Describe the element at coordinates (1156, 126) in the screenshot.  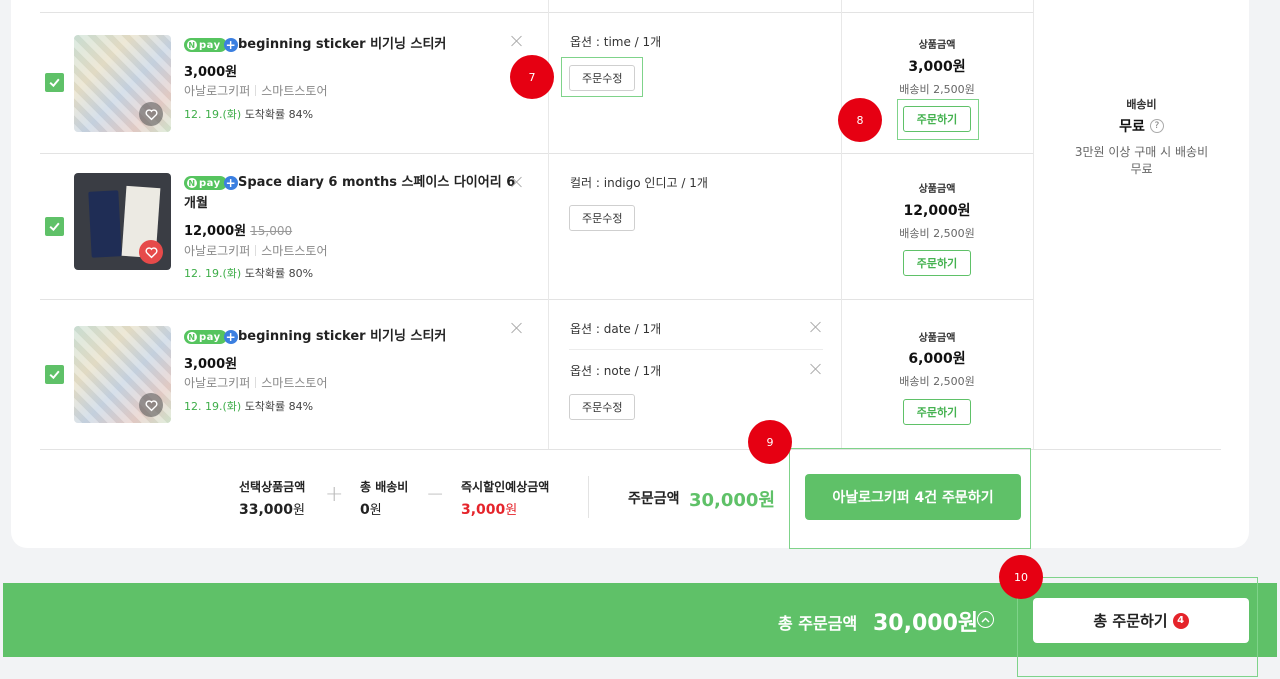
I see `help-icon: ?` at that location.